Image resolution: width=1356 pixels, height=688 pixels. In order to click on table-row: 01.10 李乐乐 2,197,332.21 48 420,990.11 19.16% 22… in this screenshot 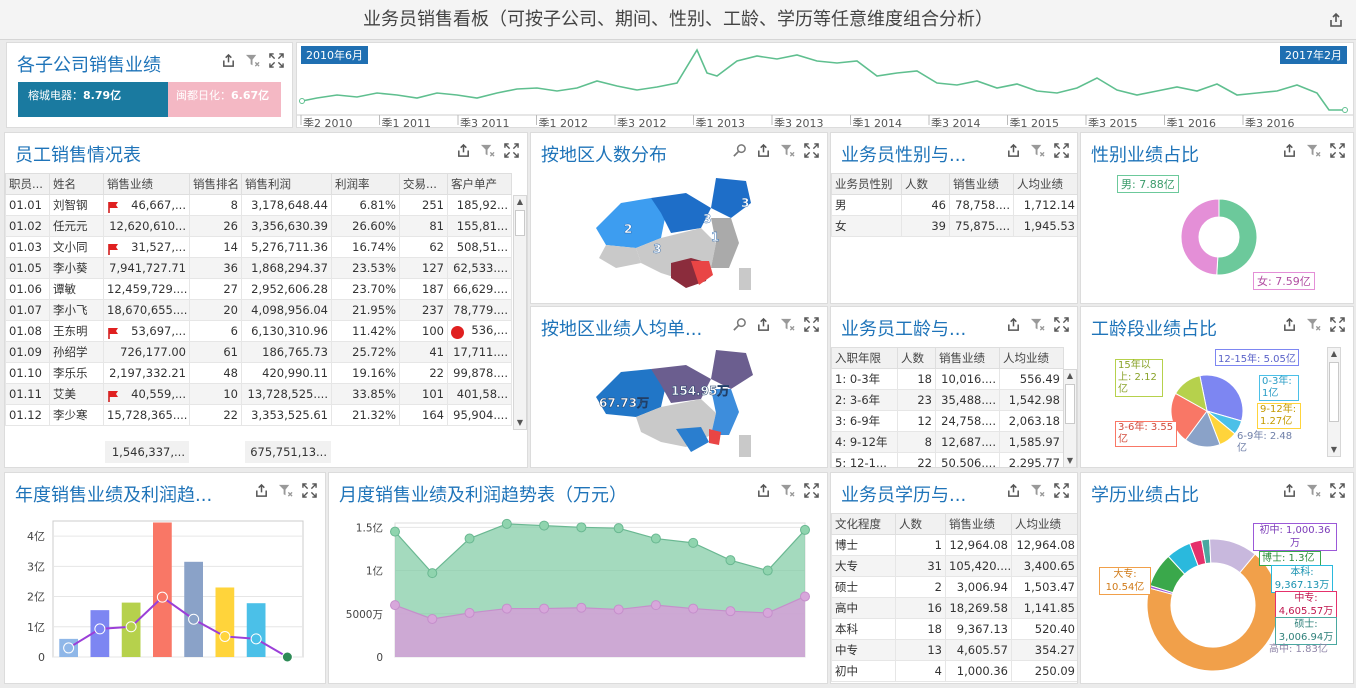, I will do `click(258, 373)`.